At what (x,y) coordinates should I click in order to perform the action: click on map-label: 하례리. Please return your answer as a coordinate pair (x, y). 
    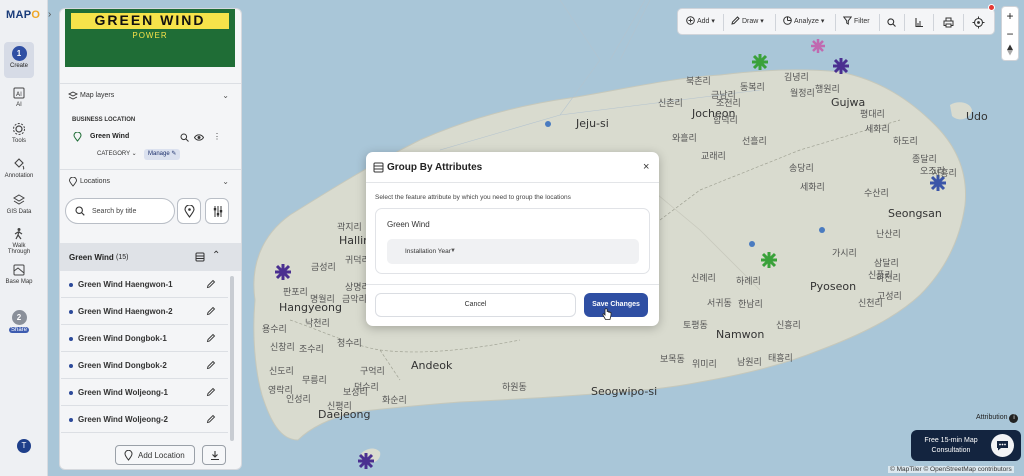
    Looking at the image, I should click on (748, 282).